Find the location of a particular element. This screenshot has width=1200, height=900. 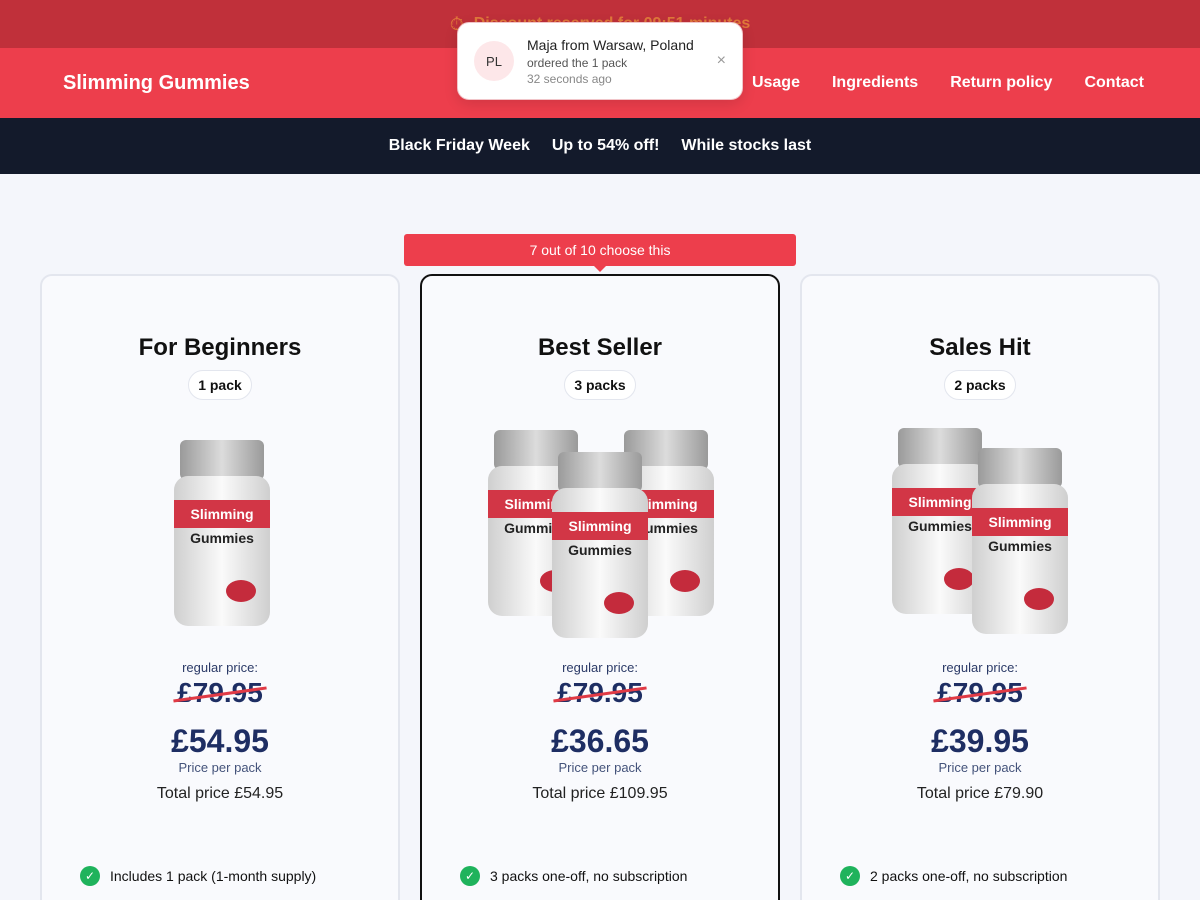

feature-item: ✓ Includes 1 pack (1-month supply) is located at coordinates (198, 876).